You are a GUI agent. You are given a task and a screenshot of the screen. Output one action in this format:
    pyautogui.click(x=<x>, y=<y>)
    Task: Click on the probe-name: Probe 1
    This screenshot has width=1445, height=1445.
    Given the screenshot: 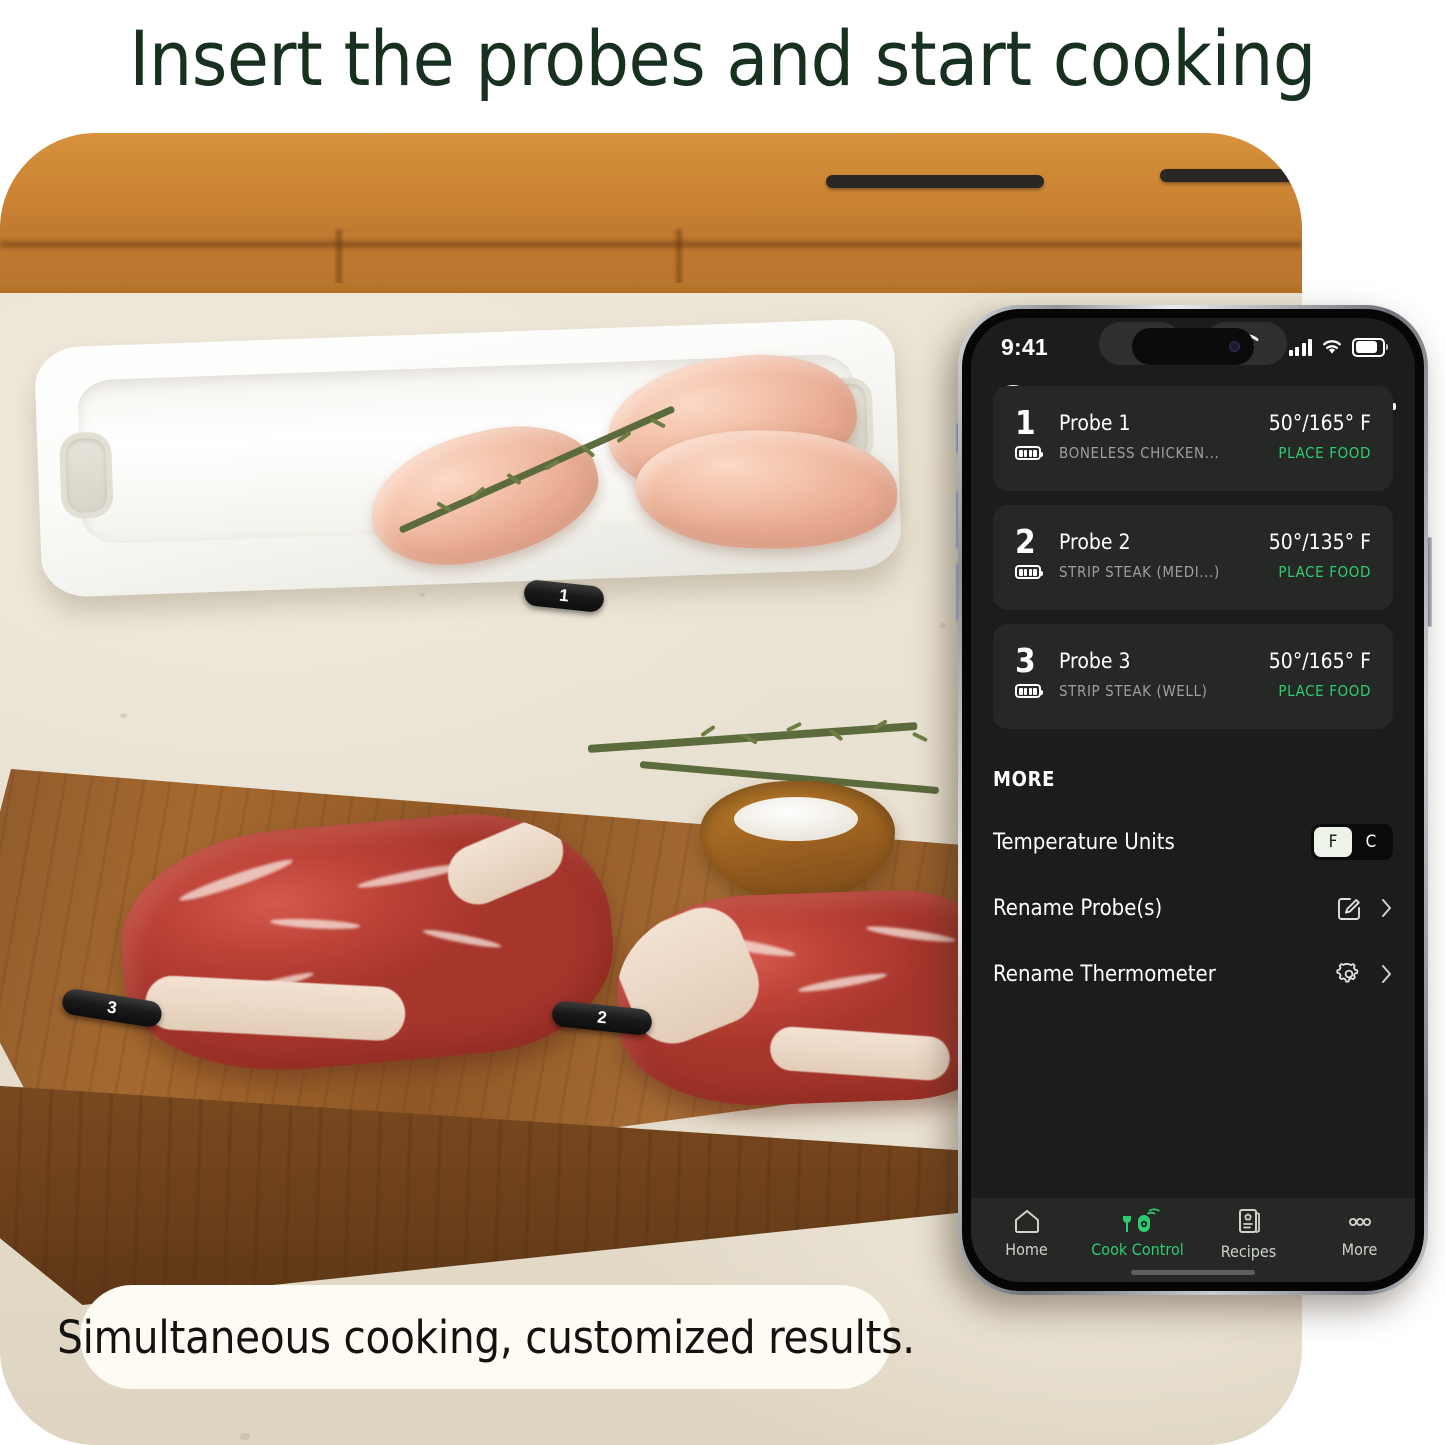 What is the action you would take?
    pyautogui.click(x=1095, y=422)
    